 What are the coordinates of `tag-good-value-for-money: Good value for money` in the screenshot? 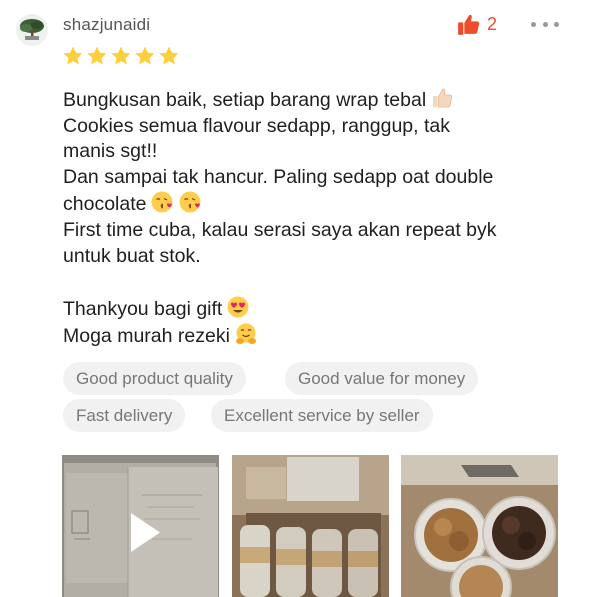 It's located at (382, 378).